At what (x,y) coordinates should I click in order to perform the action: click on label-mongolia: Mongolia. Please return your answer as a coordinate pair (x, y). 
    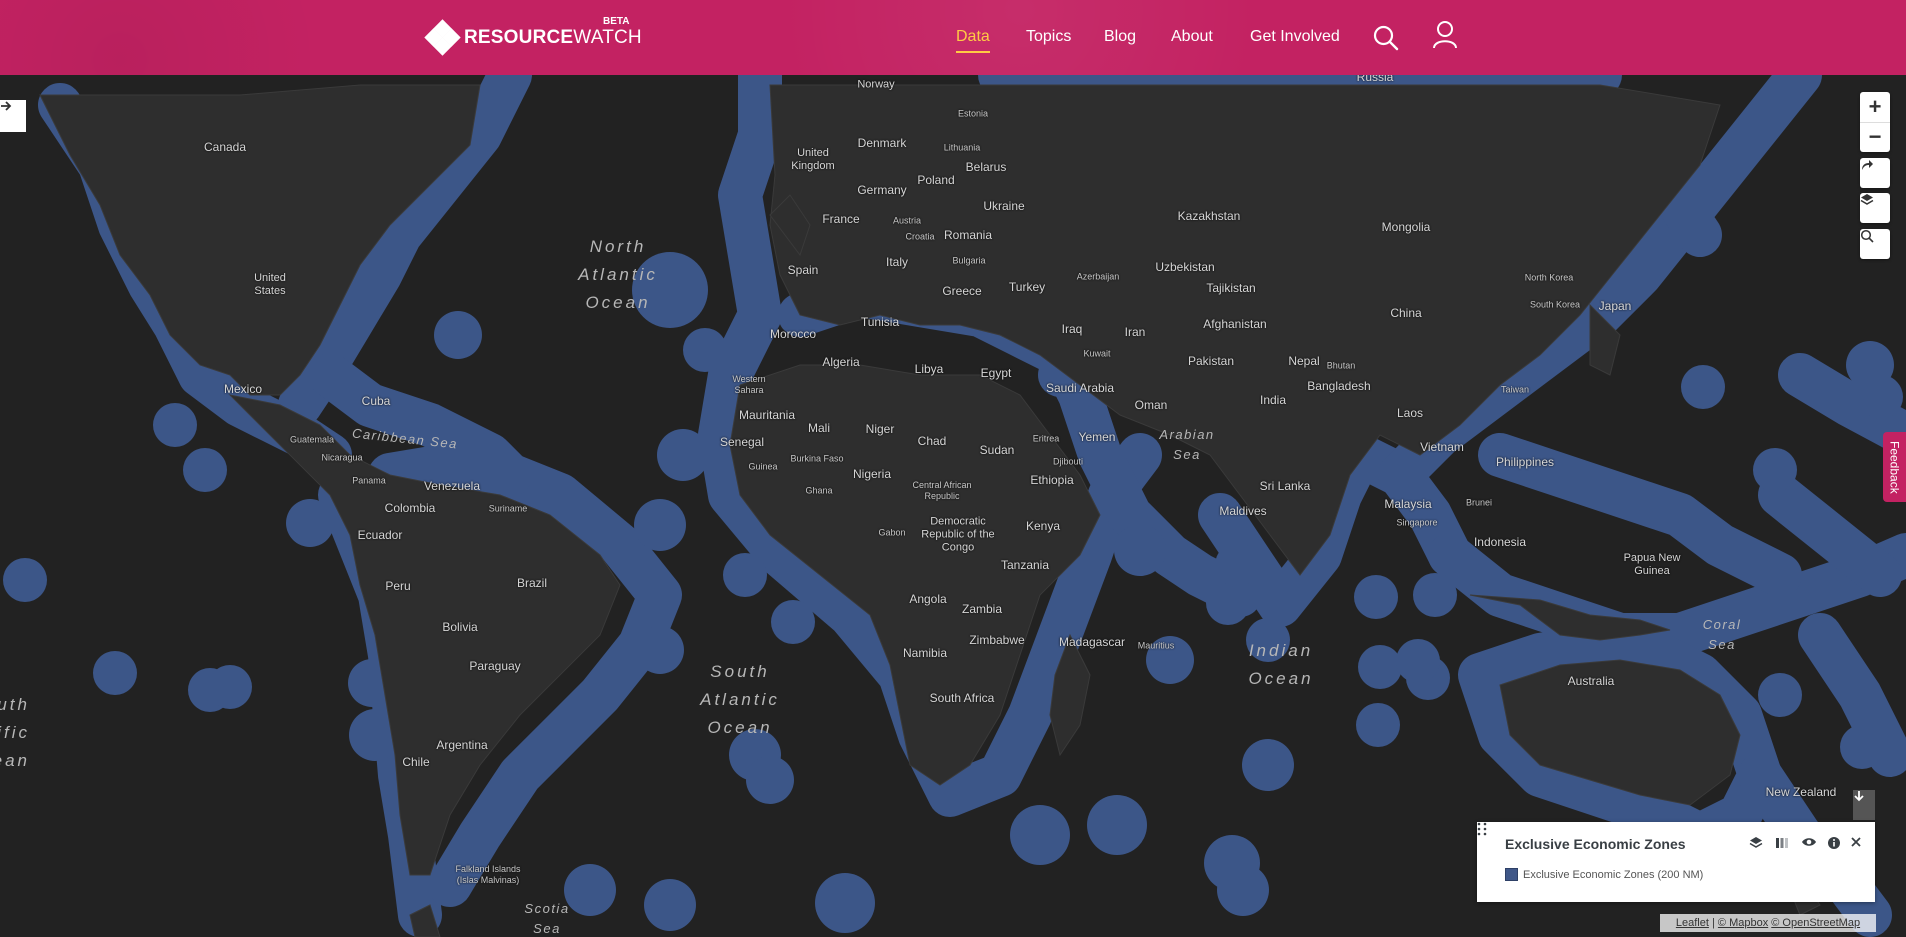
    Looking at the image, I should click on (1406, 227).